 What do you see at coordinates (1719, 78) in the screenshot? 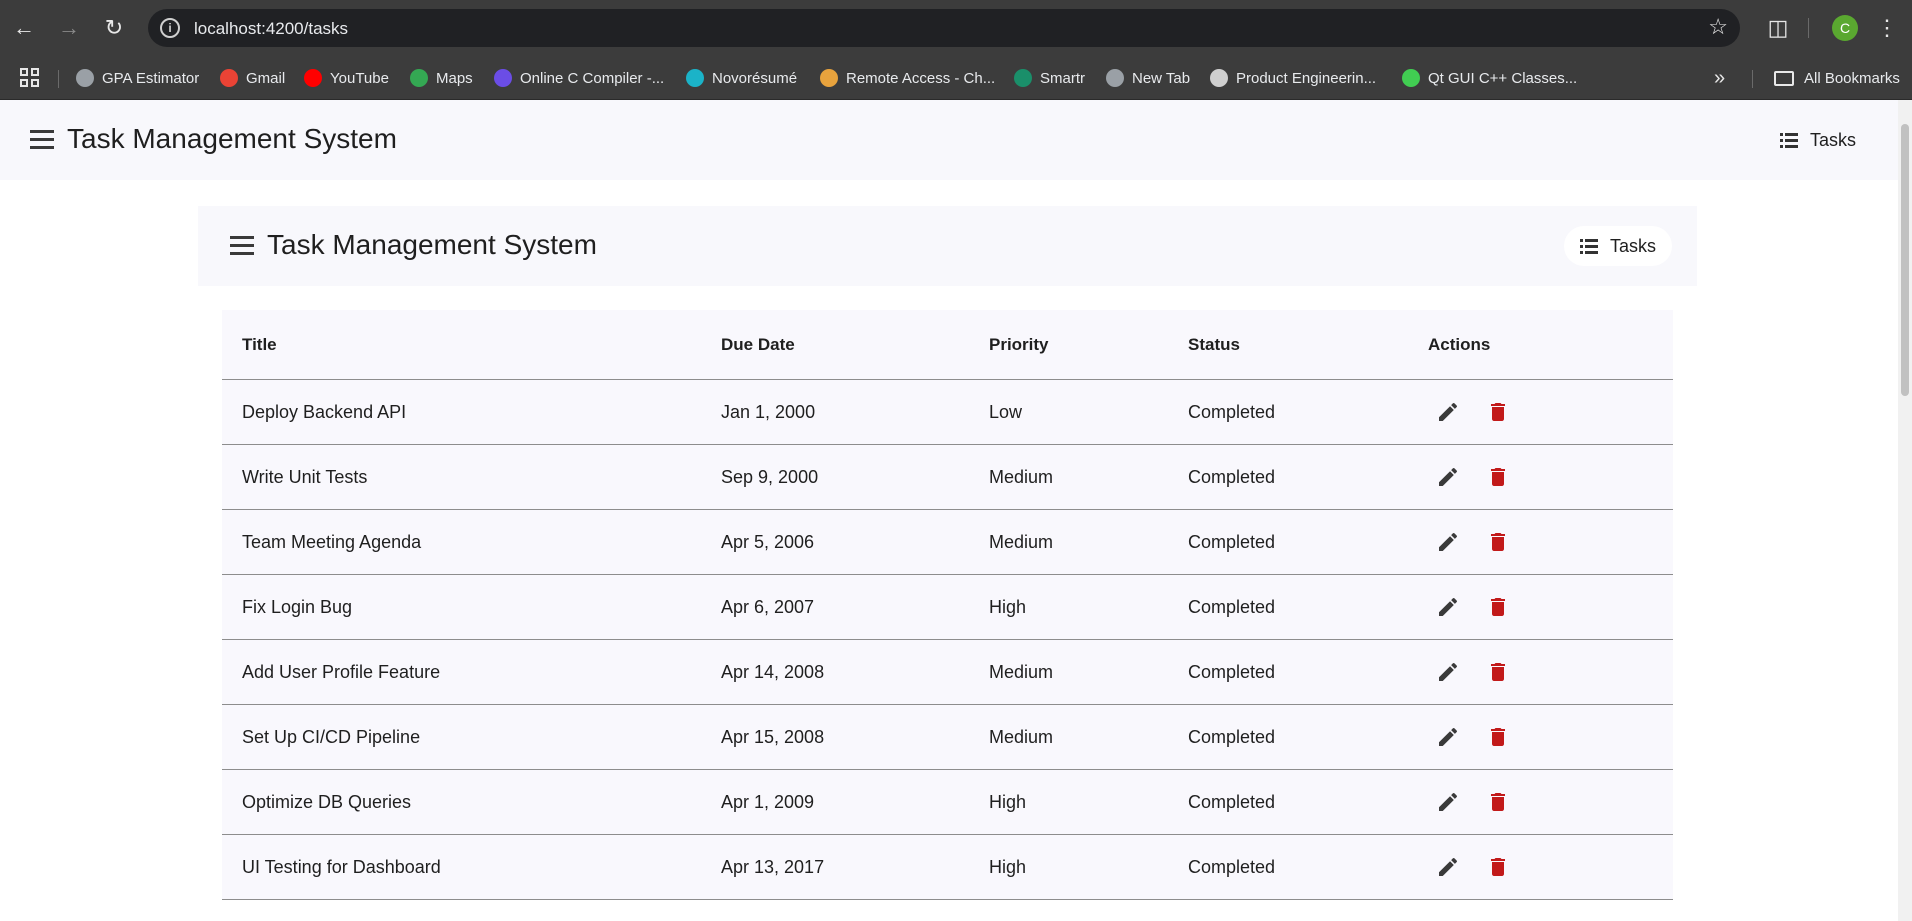
I see `more-bookmarks-icon: »` at bounding box center [1719, 78].